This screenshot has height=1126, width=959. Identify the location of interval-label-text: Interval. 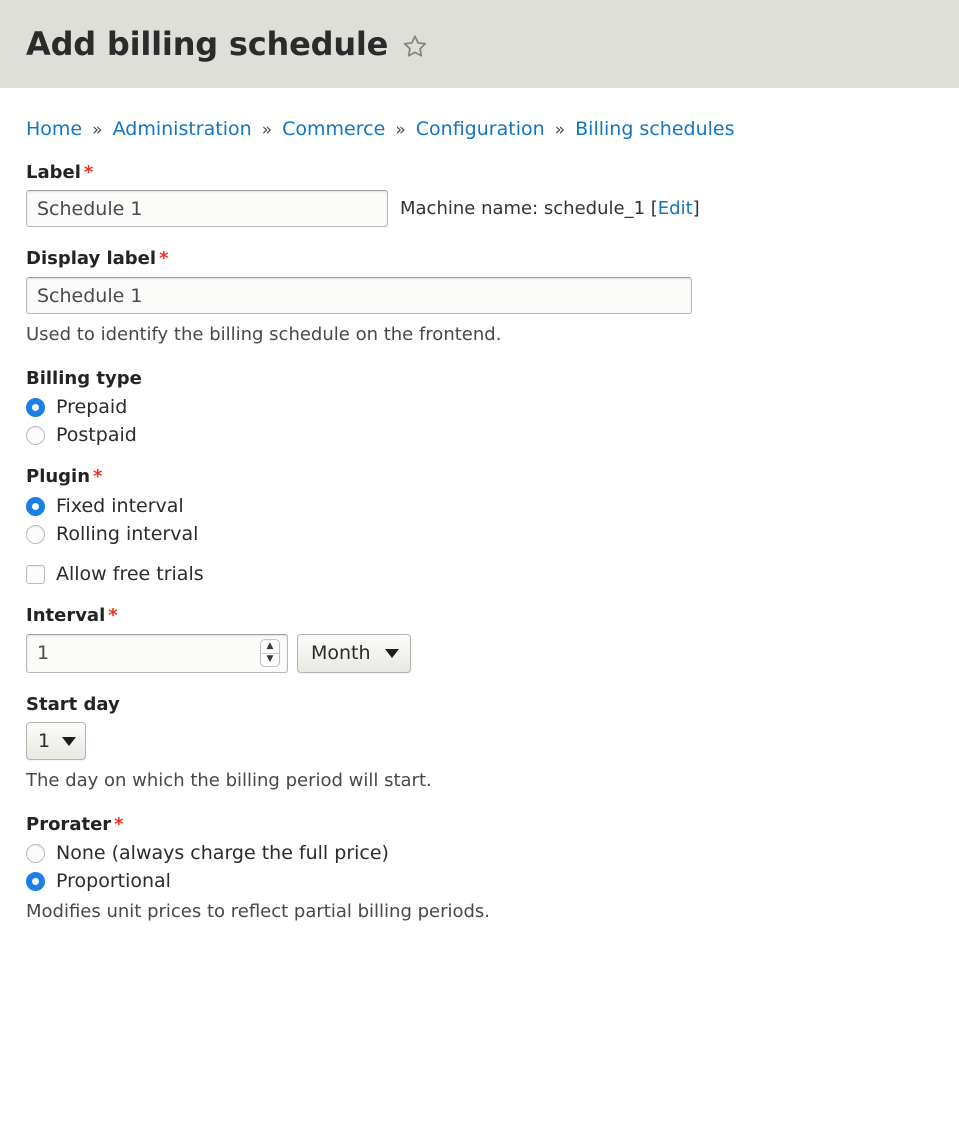
(66, 615).